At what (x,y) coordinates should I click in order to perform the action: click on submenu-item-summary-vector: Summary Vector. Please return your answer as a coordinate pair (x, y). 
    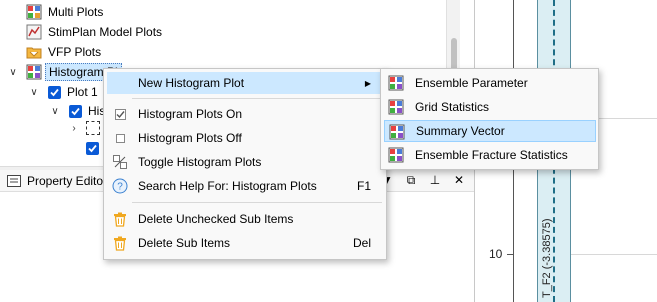
    Looking at the image, I should click on (490, 131).